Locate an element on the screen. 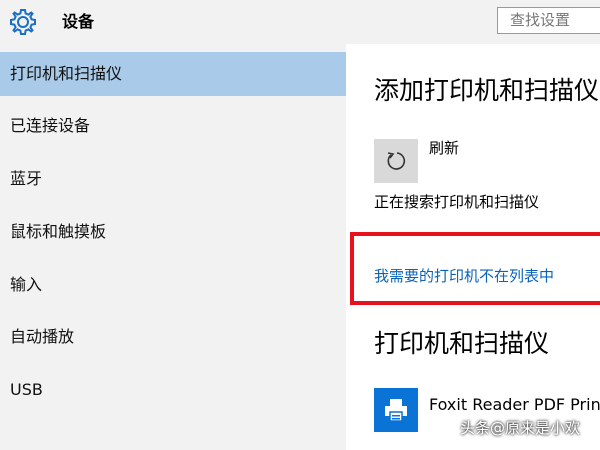 This screenshot has width=600, height=450. sidebar-item-bluetooth: 蓝牙 is located at coordinates (173, 179).